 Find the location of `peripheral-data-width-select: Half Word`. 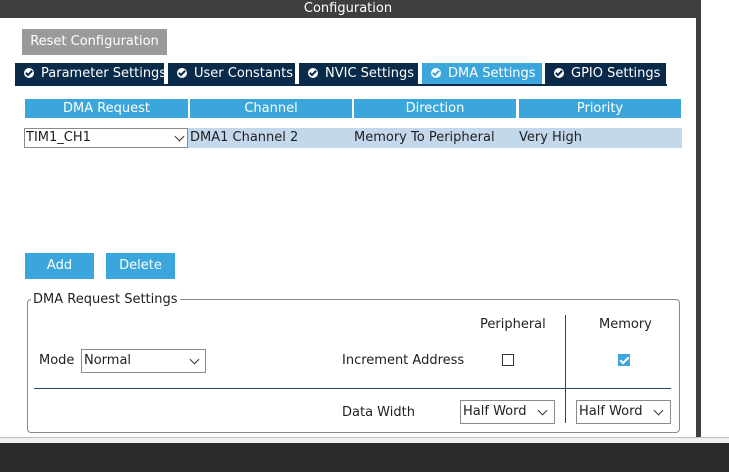

peripheral-data-width-select: Half Word is located at coordinates (507, 412).